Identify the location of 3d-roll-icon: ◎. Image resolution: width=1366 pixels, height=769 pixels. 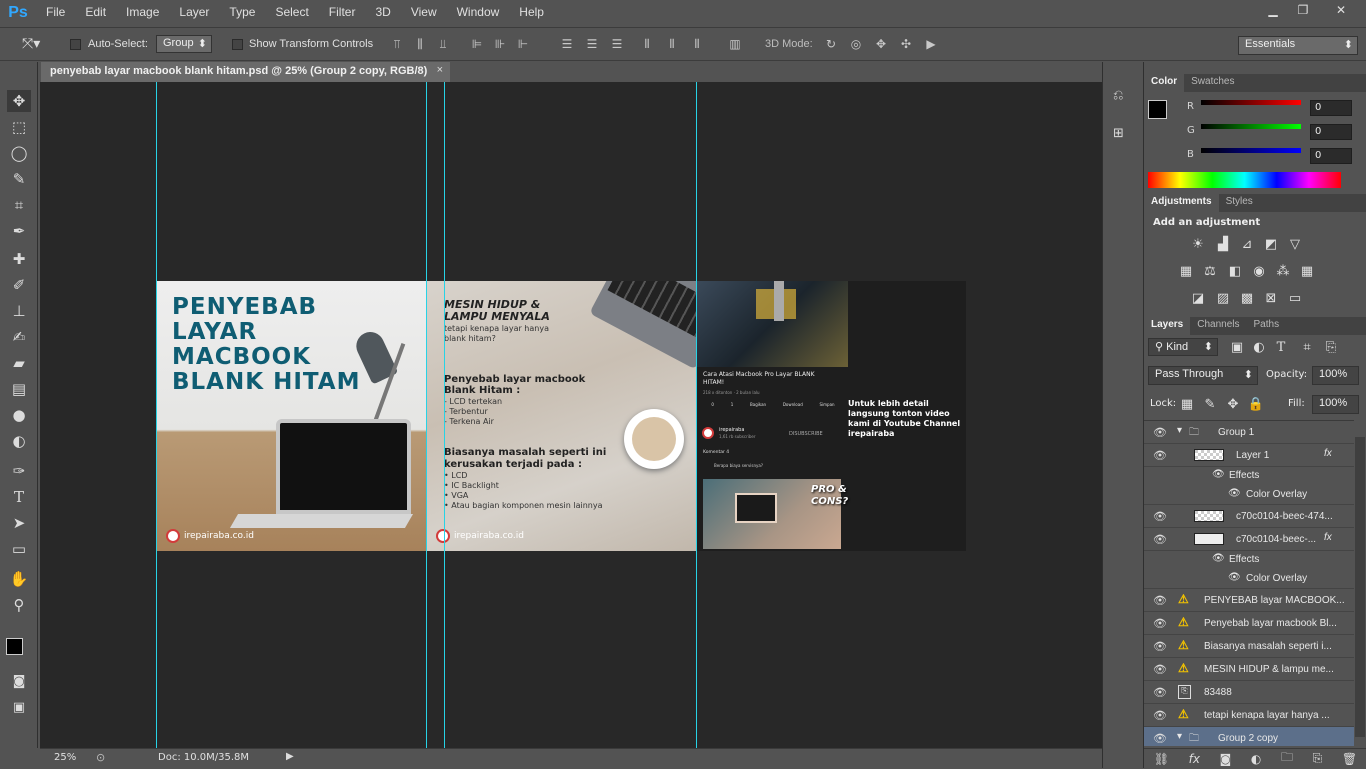
(856, 44).